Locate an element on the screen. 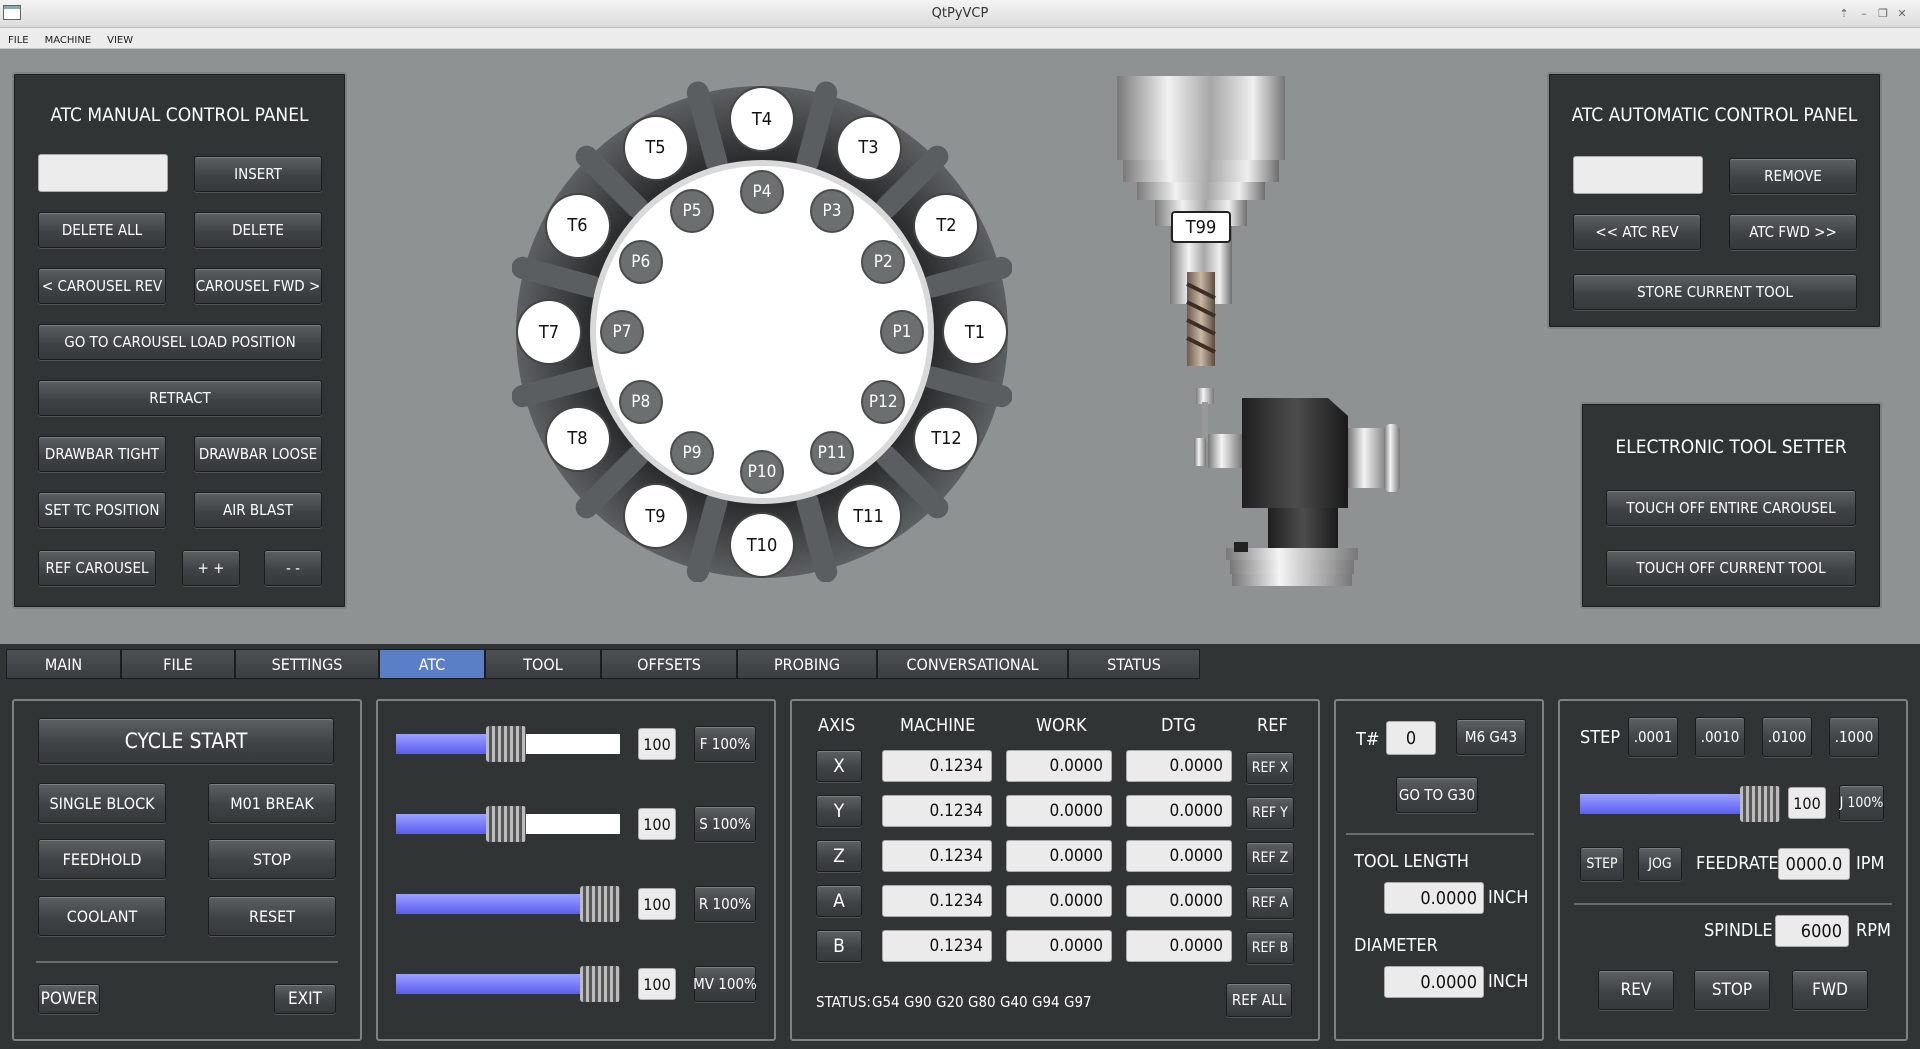 The height and width of the screenshot is (1049, 1920). tab-probing: PROBING is located at coordinates (807, 664).